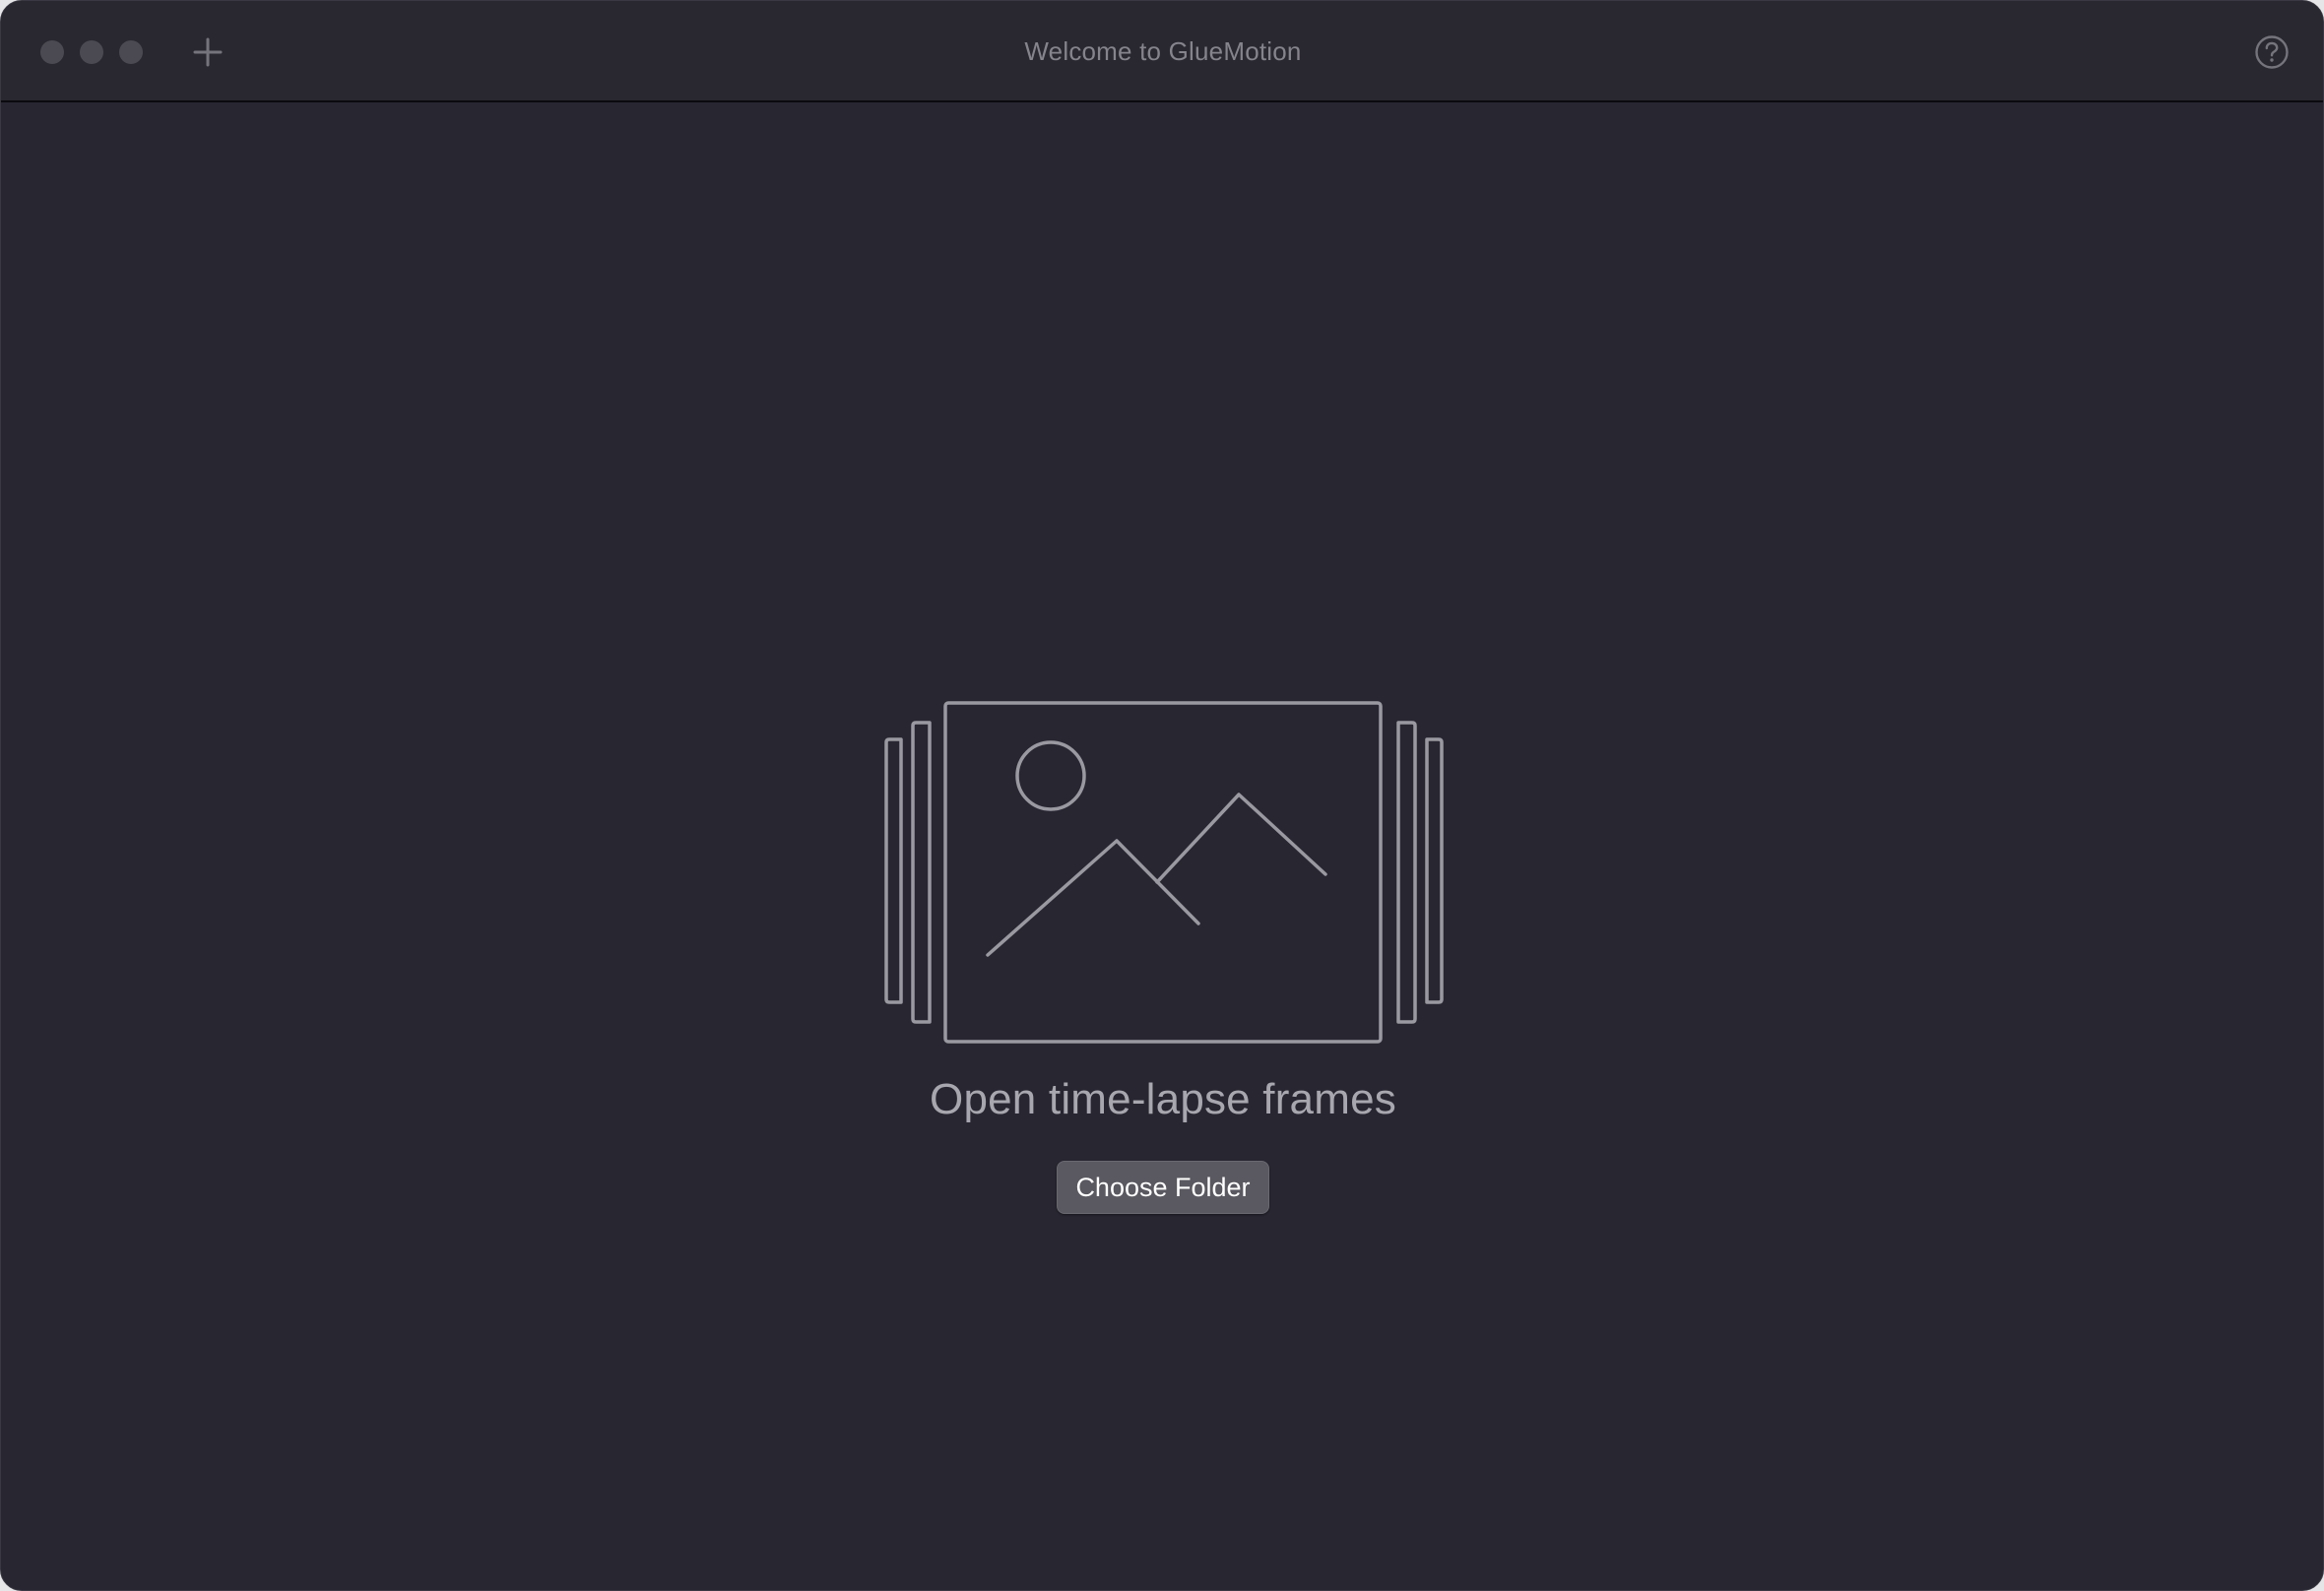 The image size is (2324, 1591). Describe the element at coordinates (1163, 1187) in the screenshot. I see `choose-folder-button: Choose Folder` at that location.